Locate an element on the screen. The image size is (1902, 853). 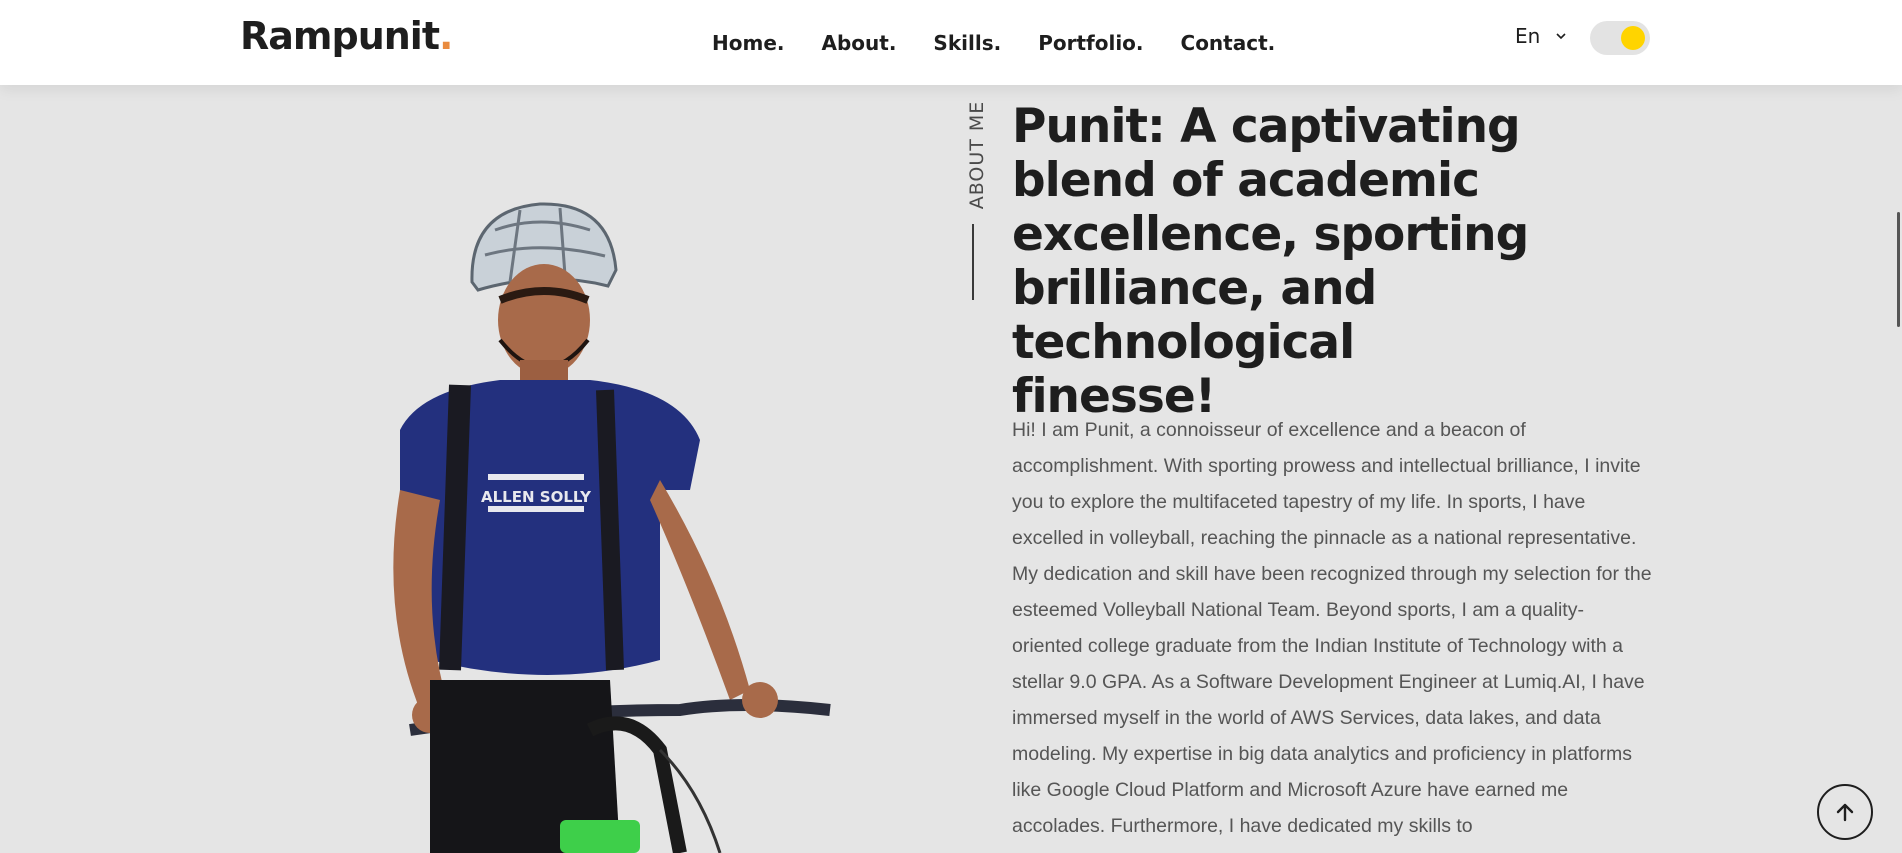
theme-toggle is located at coordinates (1620, 38).